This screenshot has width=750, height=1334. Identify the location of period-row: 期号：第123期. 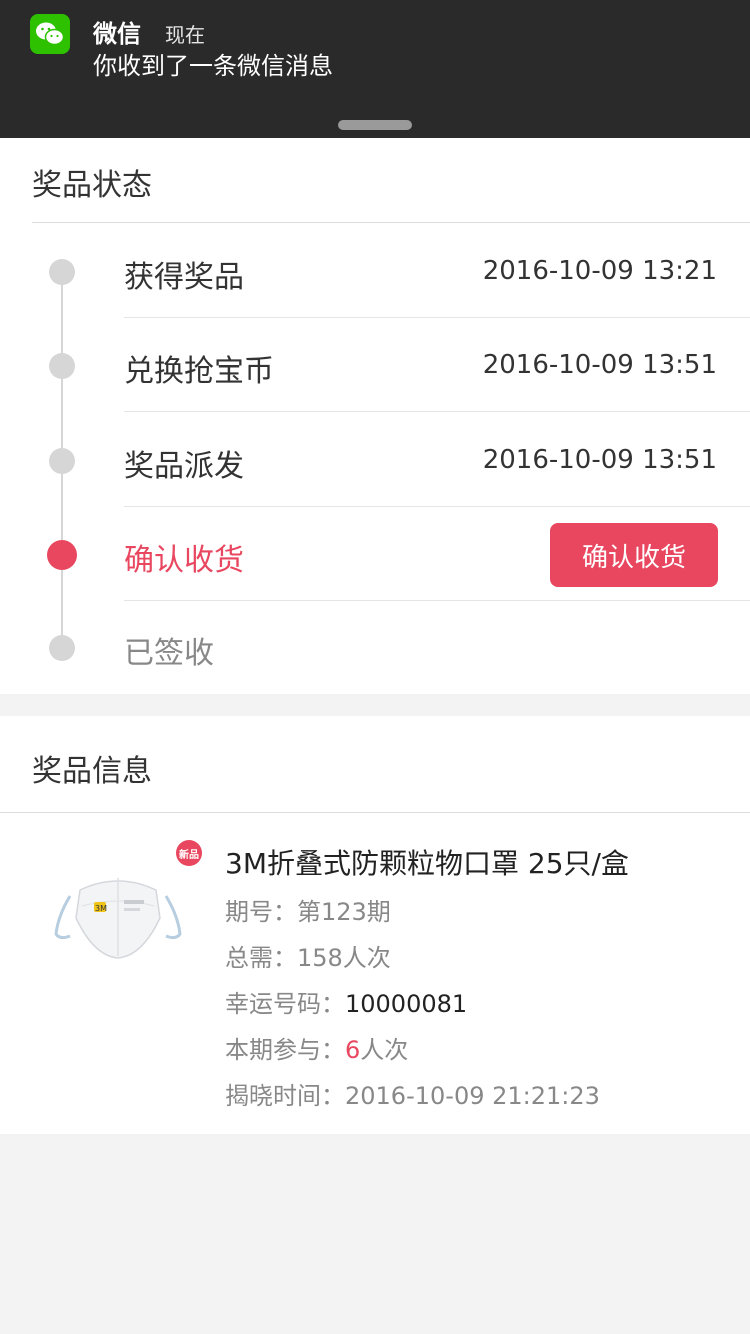
(308, 909).